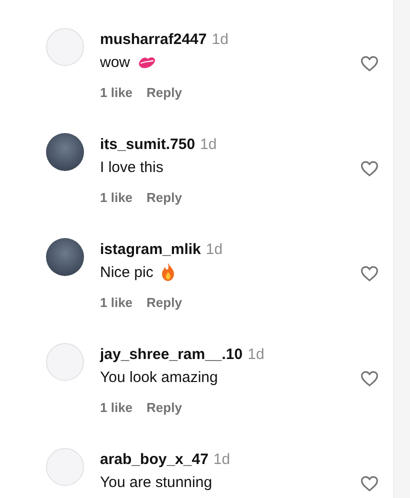  Describe the element at coordinates (148, 144) in the screenshot. I see `username-link: its_sumit.750` at that location.